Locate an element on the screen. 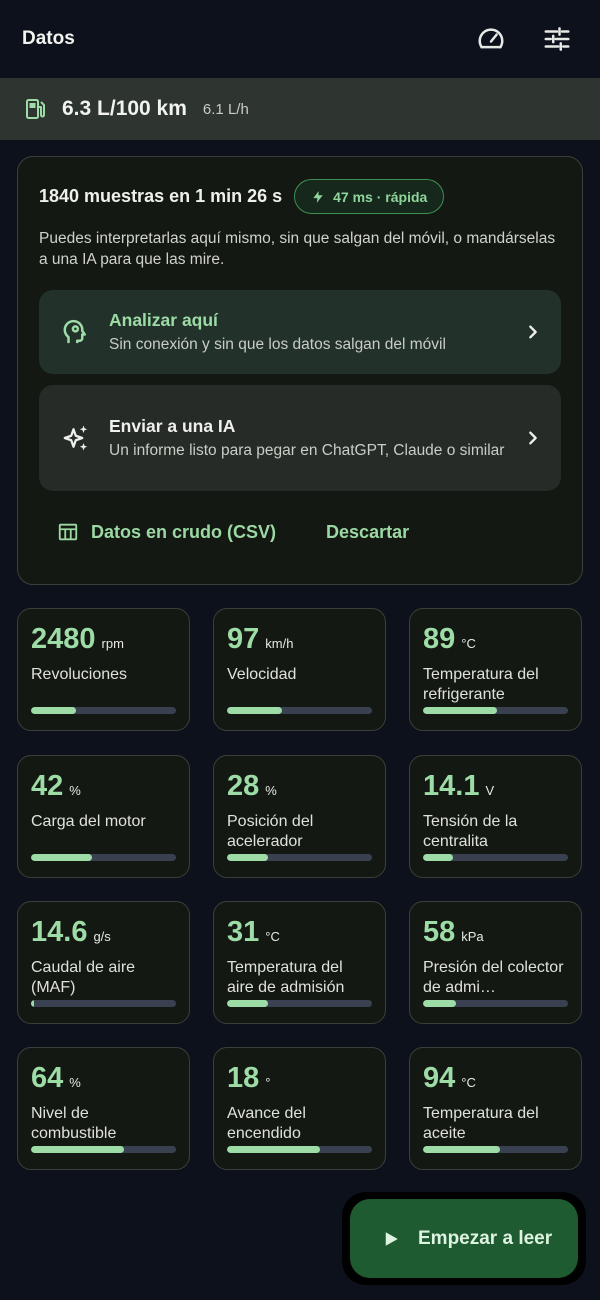  metric-value: 14.6 is located at coordinates (59, 932).